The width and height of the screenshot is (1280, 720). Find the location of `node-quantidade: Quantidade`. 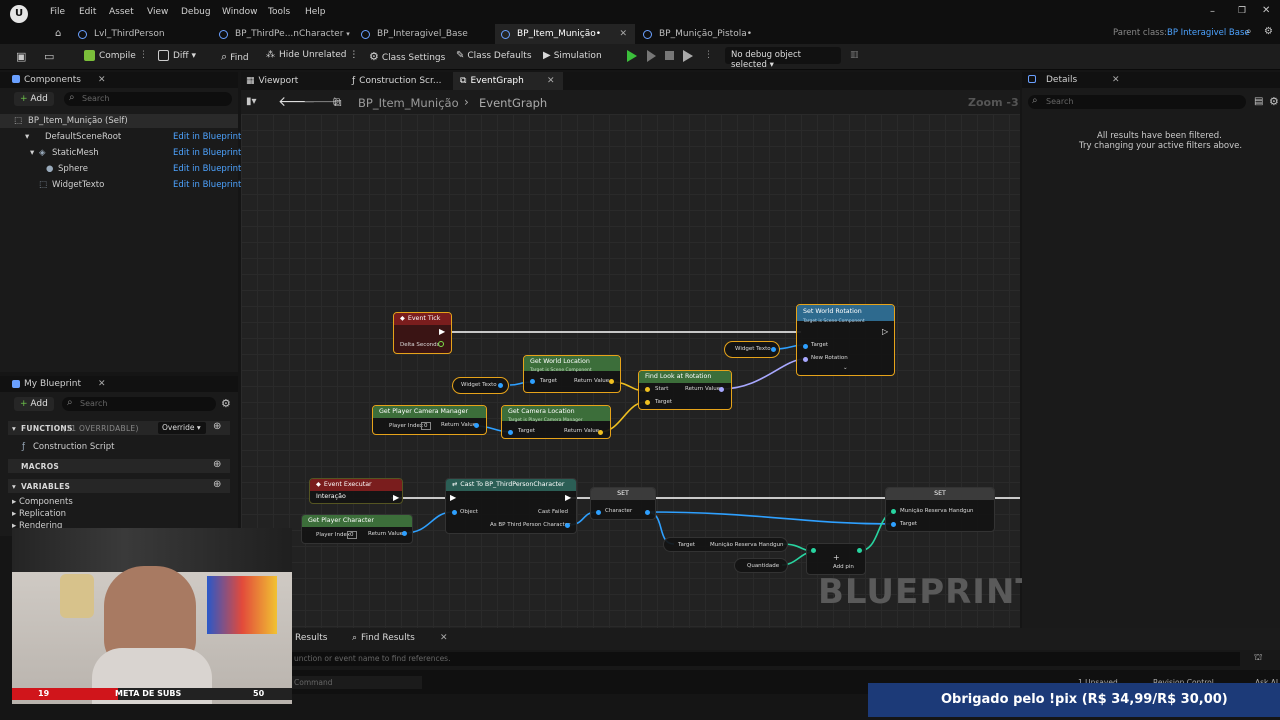

node-quantidade: Quantidade is located at coordinates (761, 565).